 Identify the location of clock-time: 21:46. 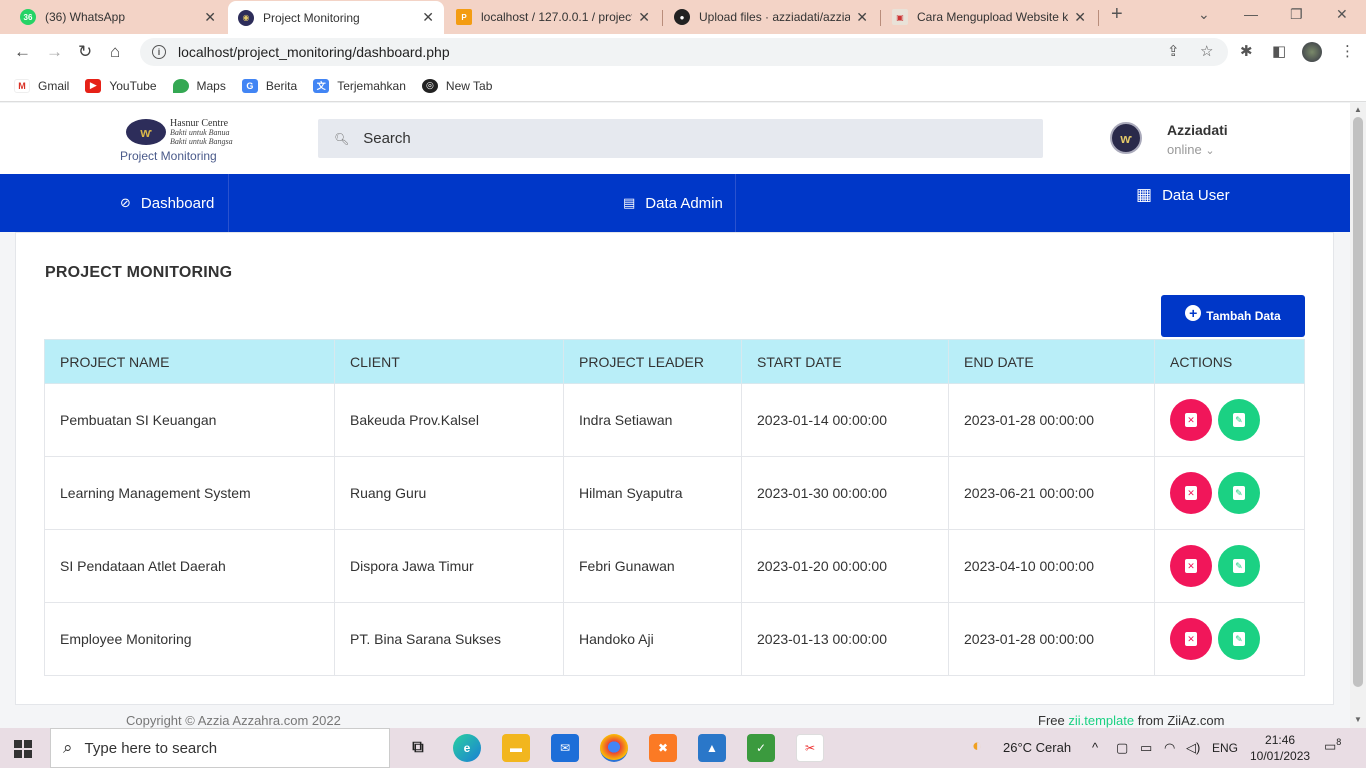
(1280, 740).